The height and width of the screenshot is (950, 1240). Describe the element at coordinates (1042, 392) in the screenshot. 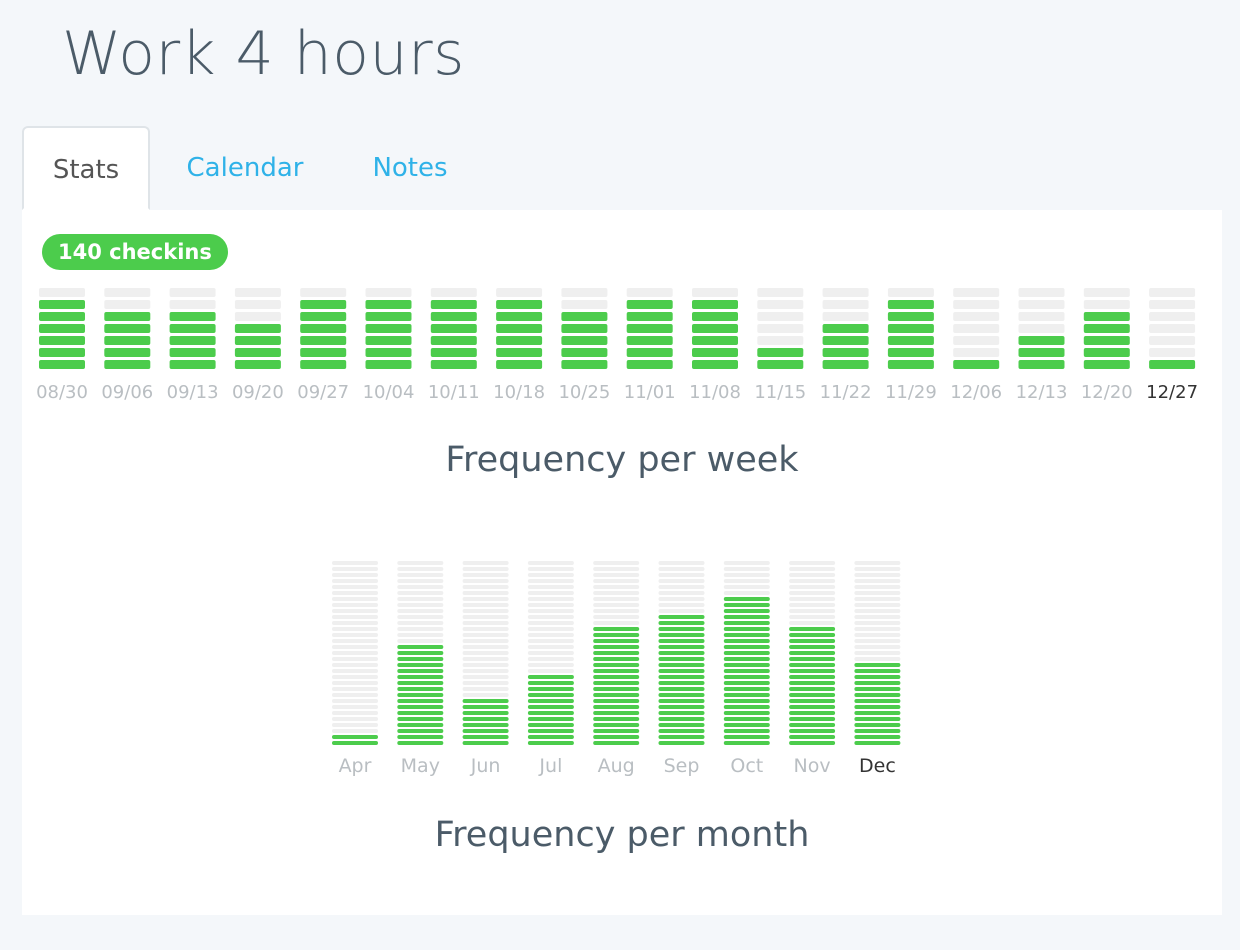

I see `x-tick-label: 12/13` at that location.